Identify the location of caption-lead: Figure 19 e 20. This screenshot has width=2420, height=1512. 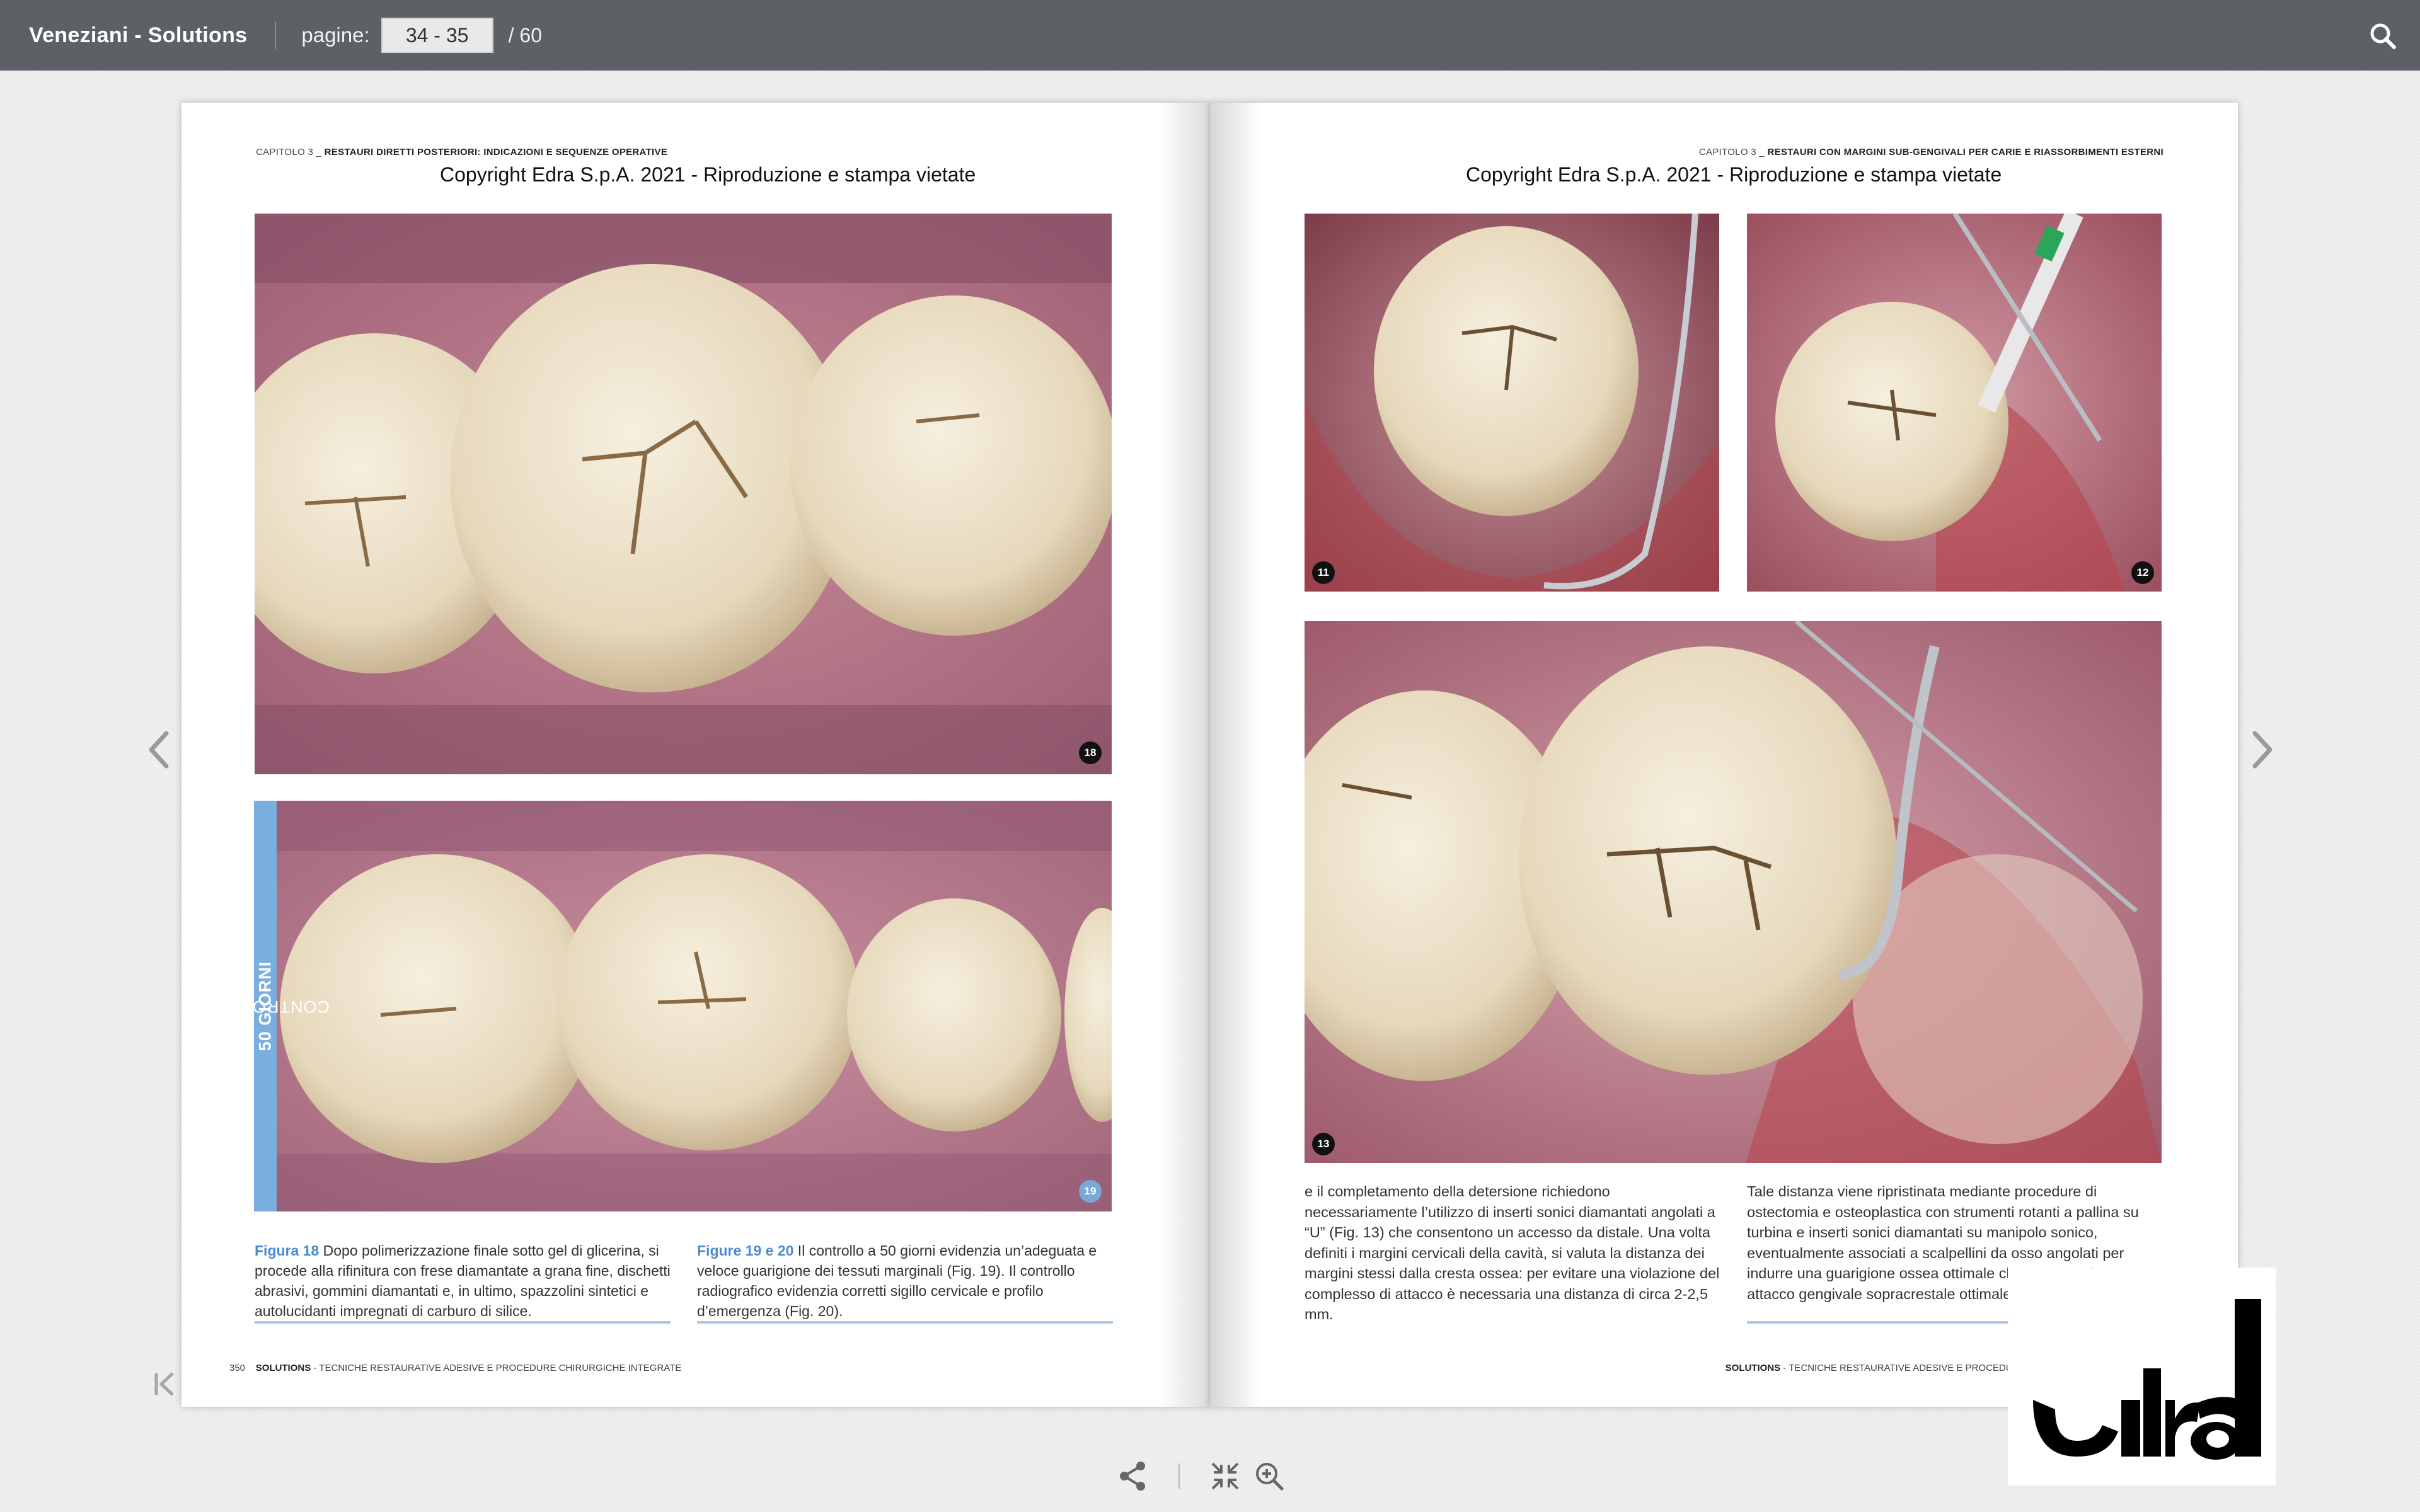
(746, 1250).